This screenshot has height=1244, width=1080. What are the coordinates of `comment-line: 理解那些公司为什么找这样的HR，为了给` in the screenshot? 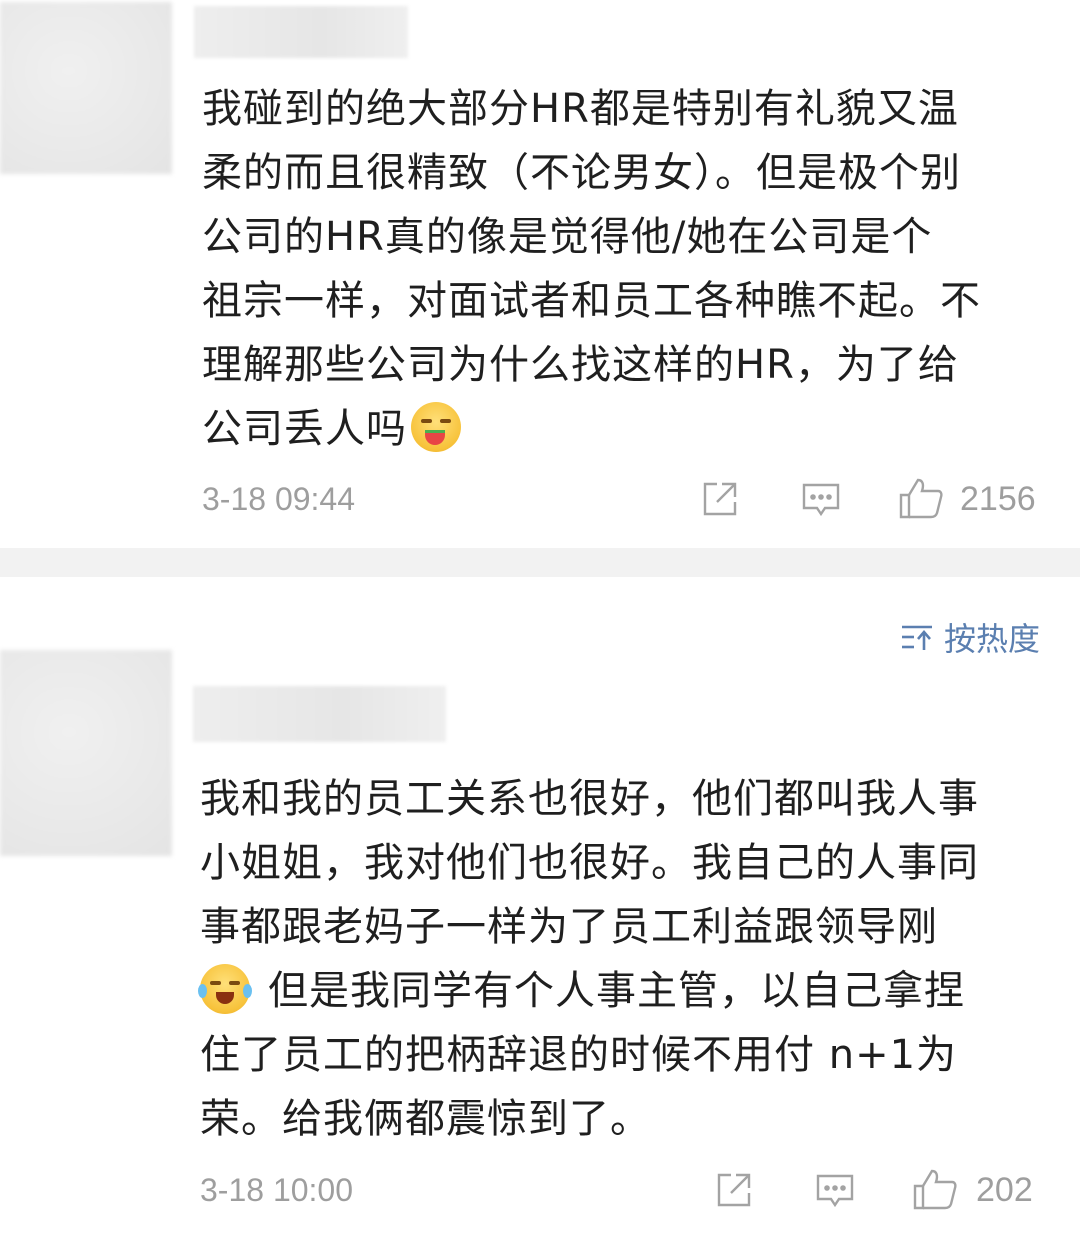 It's located at (580, 365).